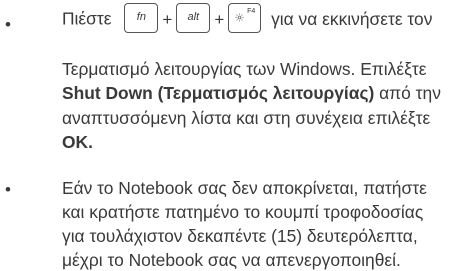  Describe the element at coordinates (407, 93) in the screenshot. I see `item1-line3-rest: από την` at that location.